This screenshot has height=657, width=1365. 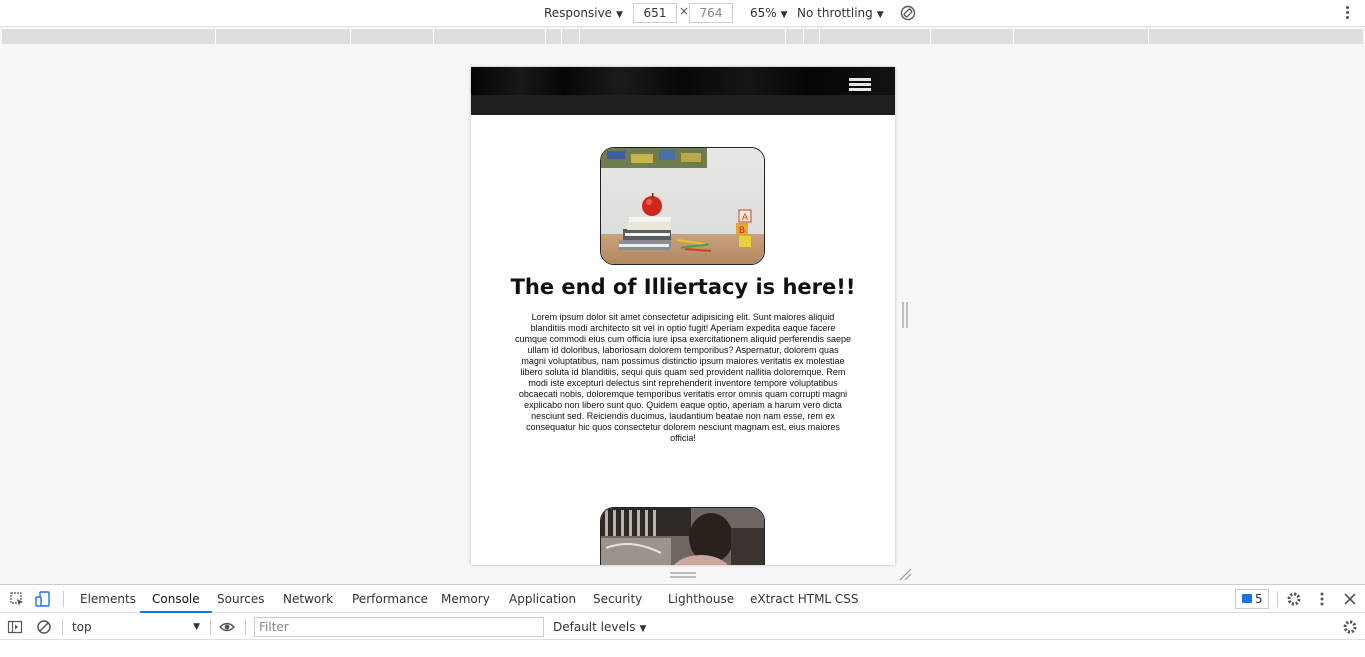 I want to click on message-icon, so click(x=1247, y=598).